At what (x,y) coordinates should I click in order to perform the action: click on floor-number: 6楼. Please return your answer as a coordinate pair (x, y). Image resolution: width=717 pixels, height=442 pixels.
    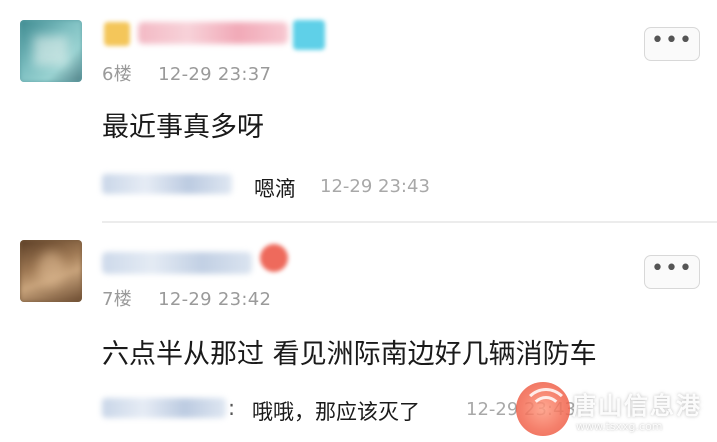
    Looking at the image, I should click on (117, 74).